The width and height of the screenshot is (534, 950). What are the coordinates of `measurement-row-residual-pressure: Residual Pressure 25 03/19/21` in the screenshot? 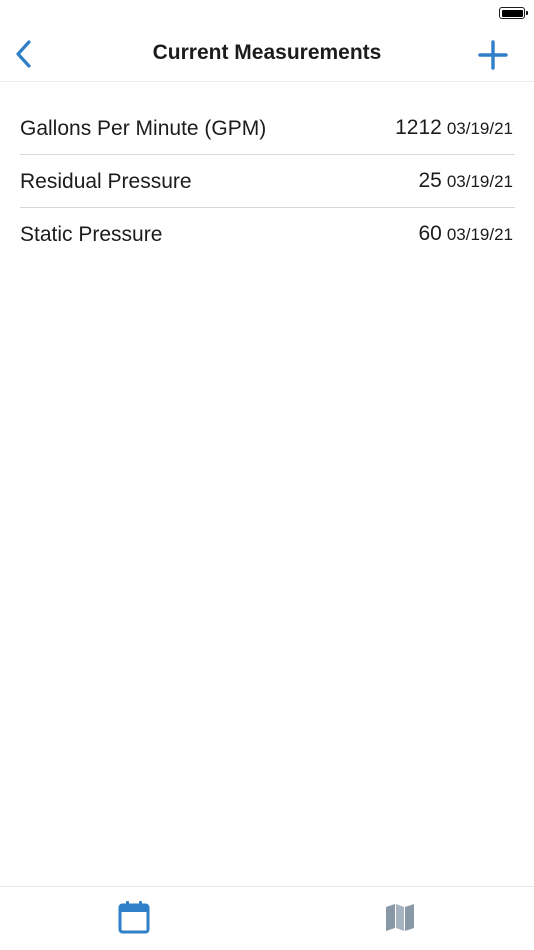 It's located at (267, 181).